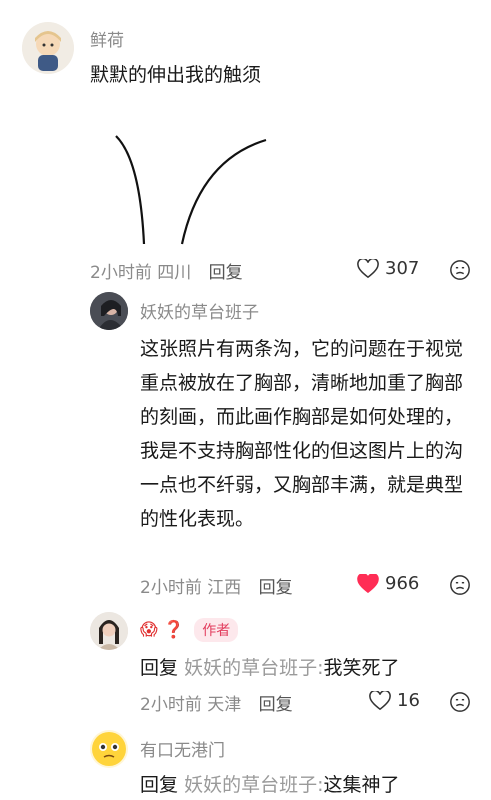  What do you see at coordinates (189, 630) in the screenshot?
I see `username-row: 😱 ❓ 作者` at bounding box center [189, 630].